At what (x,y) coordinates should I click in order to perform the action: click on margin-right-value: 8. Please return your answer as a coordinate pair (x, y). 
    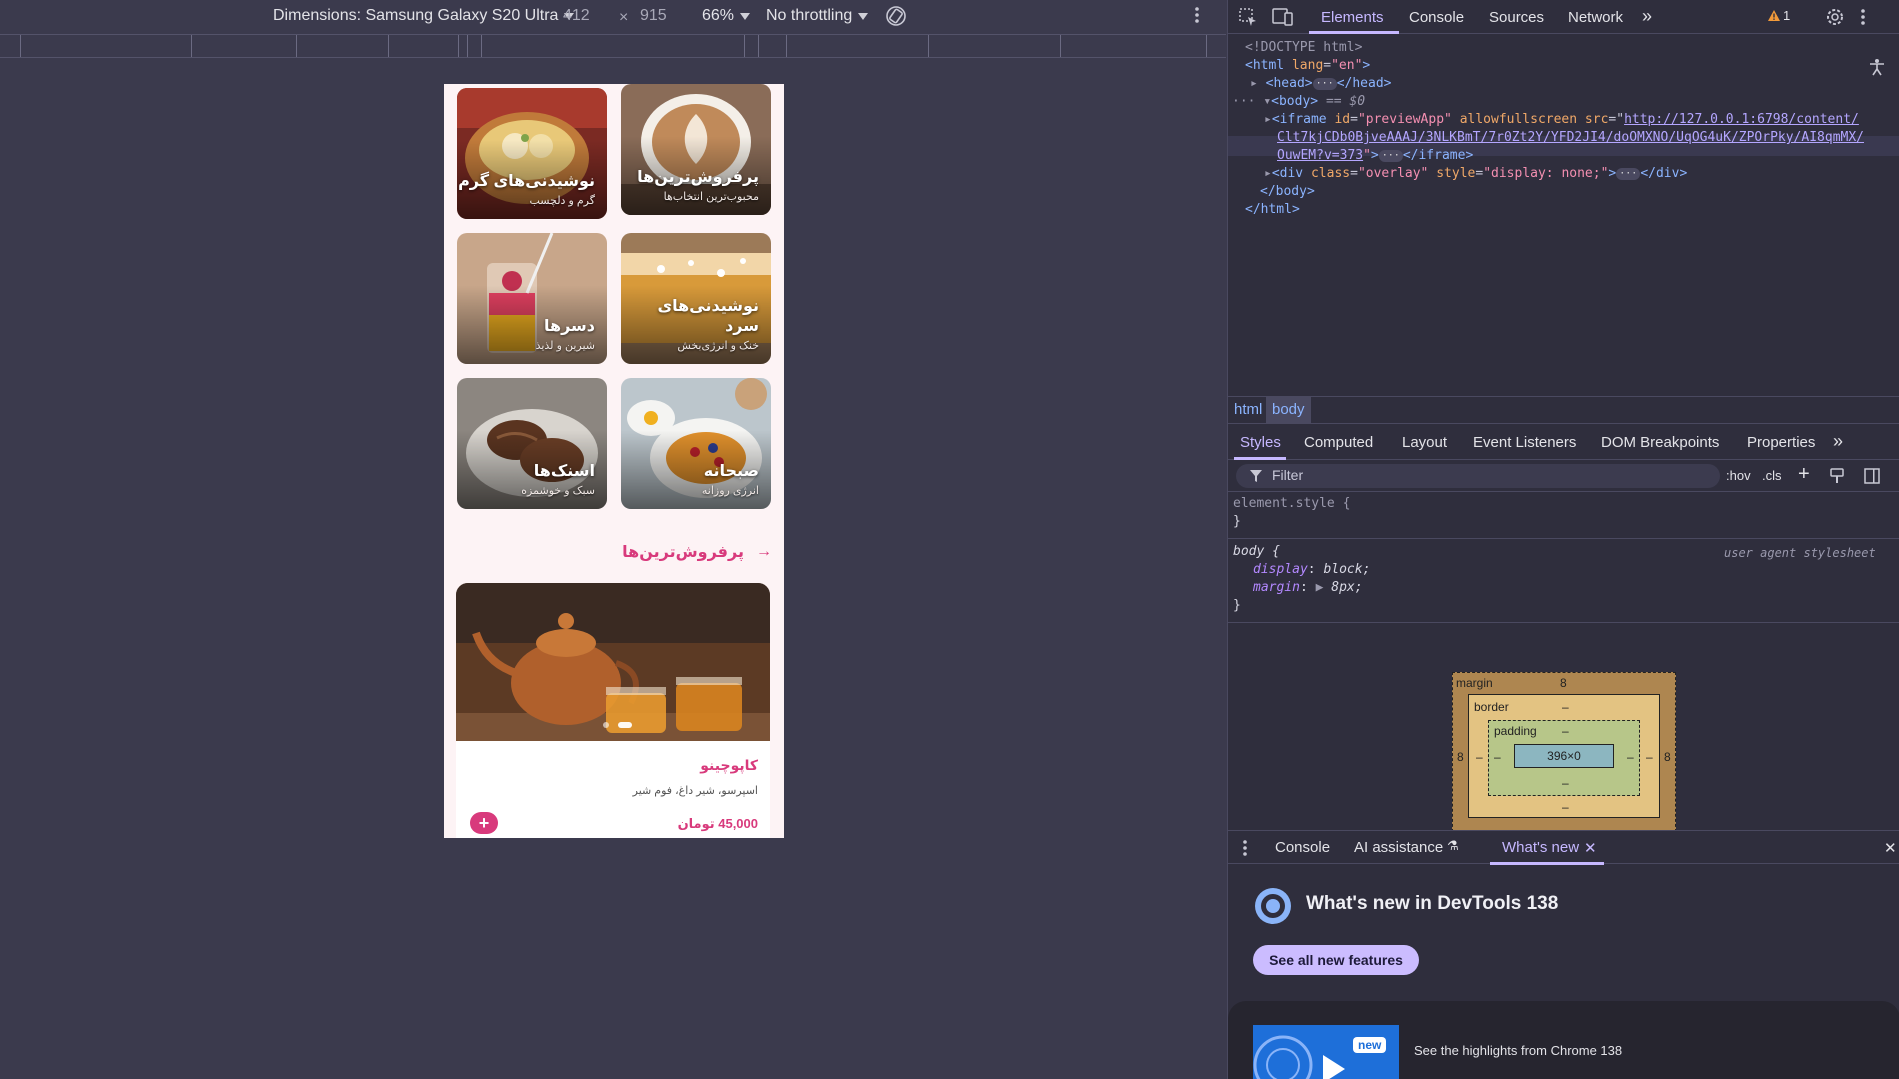
    Looking at the image, I should click on (1667, 757).